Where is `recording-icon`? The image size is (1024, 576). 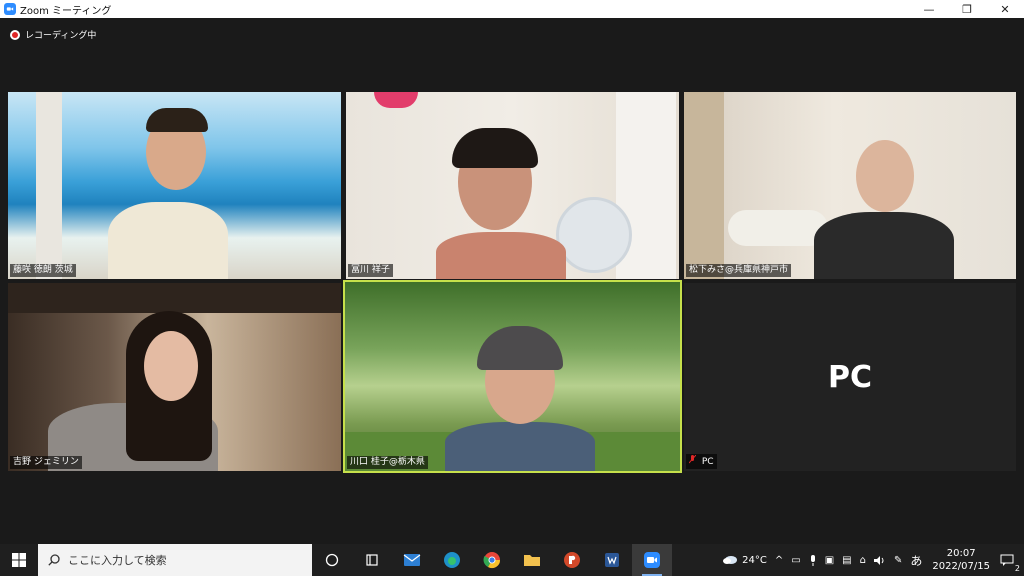
recording-icon is located at coordinates (15, 34).